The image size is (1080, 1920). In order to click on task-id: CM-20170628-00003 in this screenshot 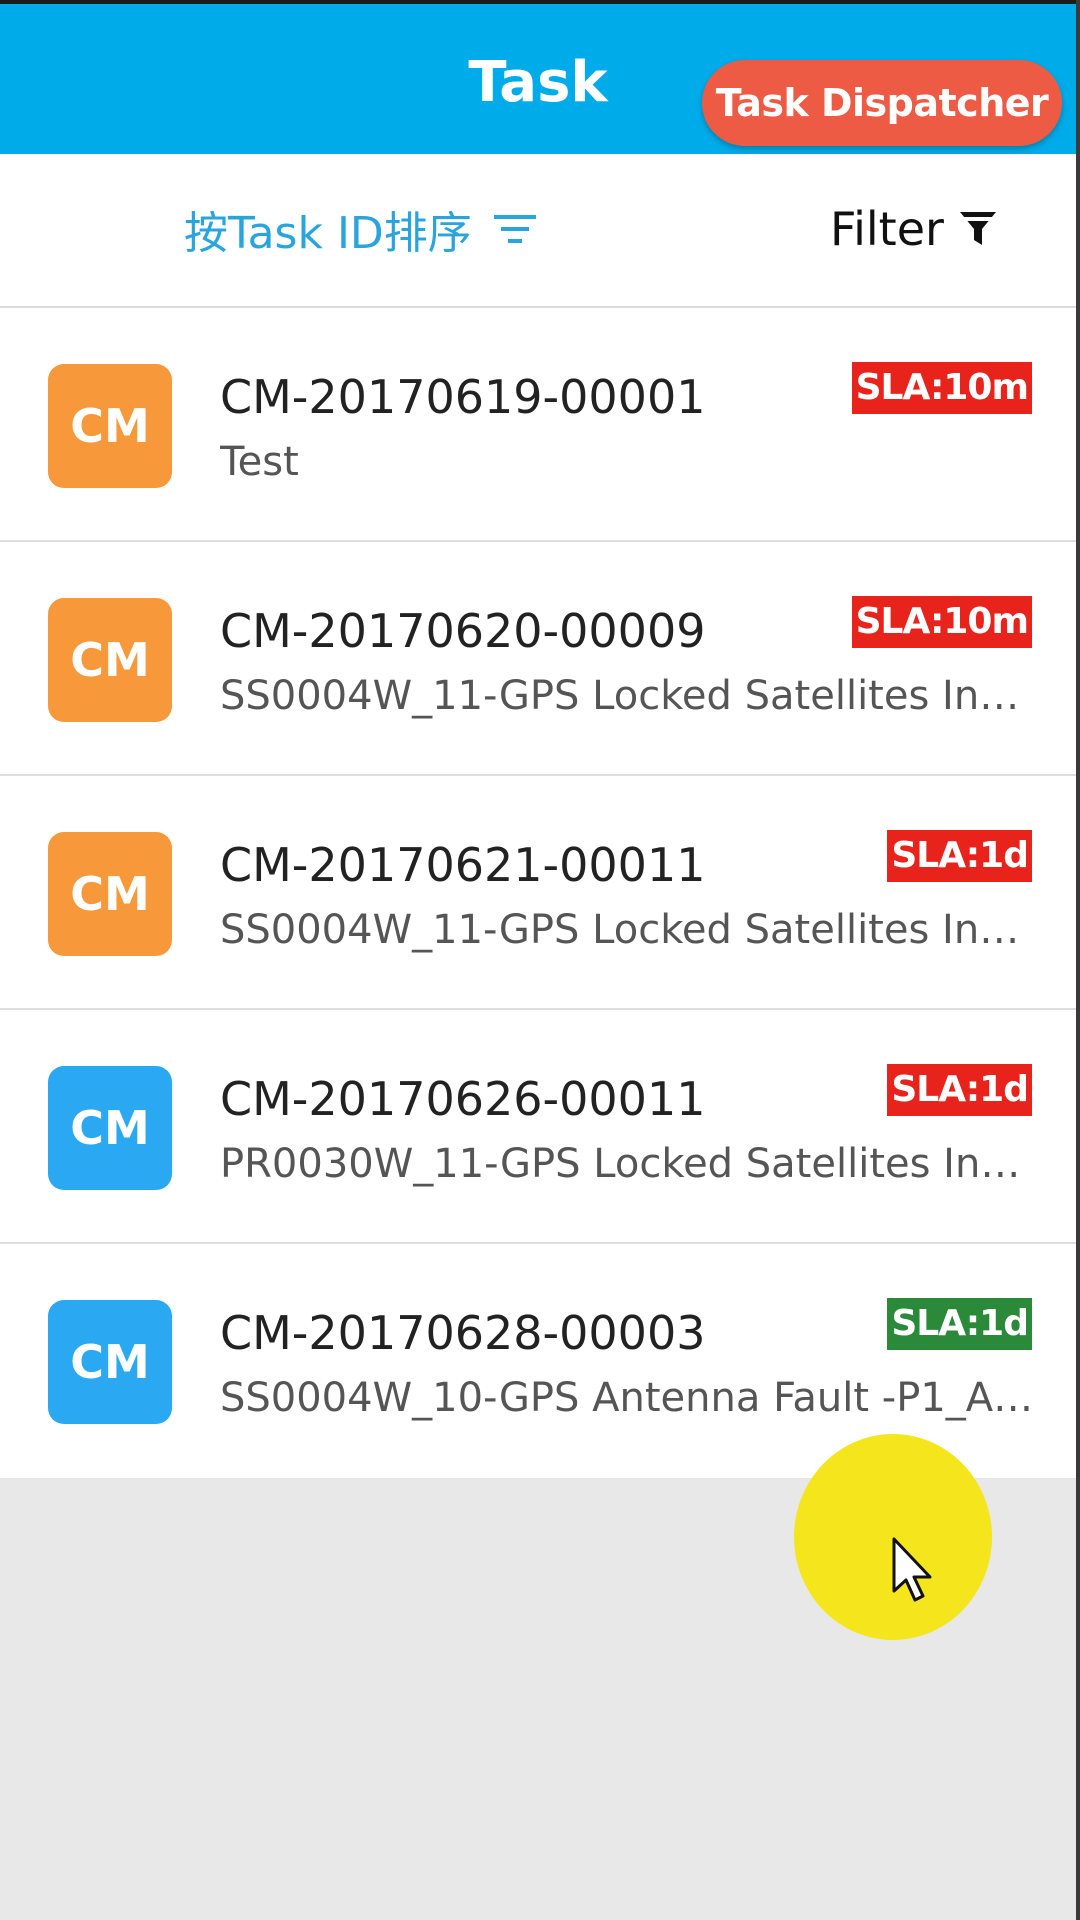, I will do `click(463, 1333)`.